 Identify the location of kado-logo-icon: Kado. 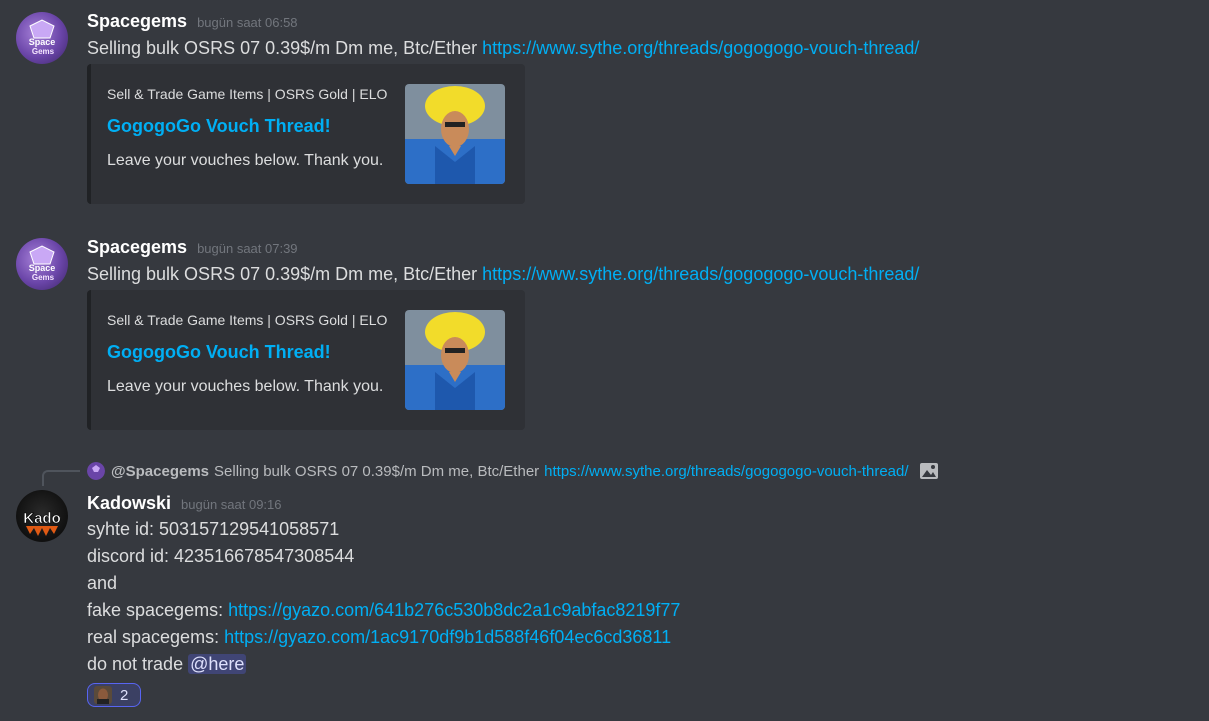
(42, 523).